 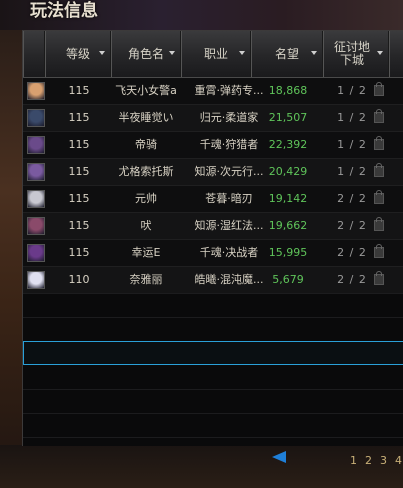 What do you see at coordinates (383, 460) in the screenshot?
I see `page-link: 3` at bounding box center [383, 460].